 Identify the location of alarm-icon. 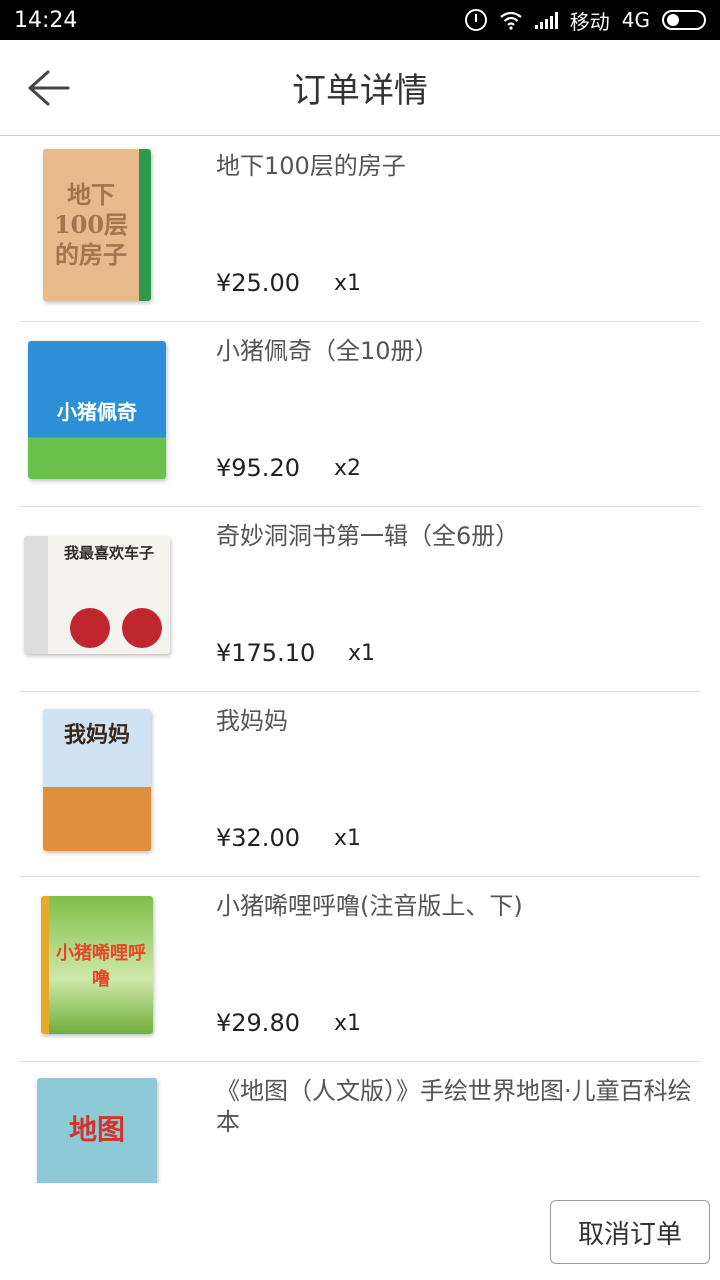
(475, 20).